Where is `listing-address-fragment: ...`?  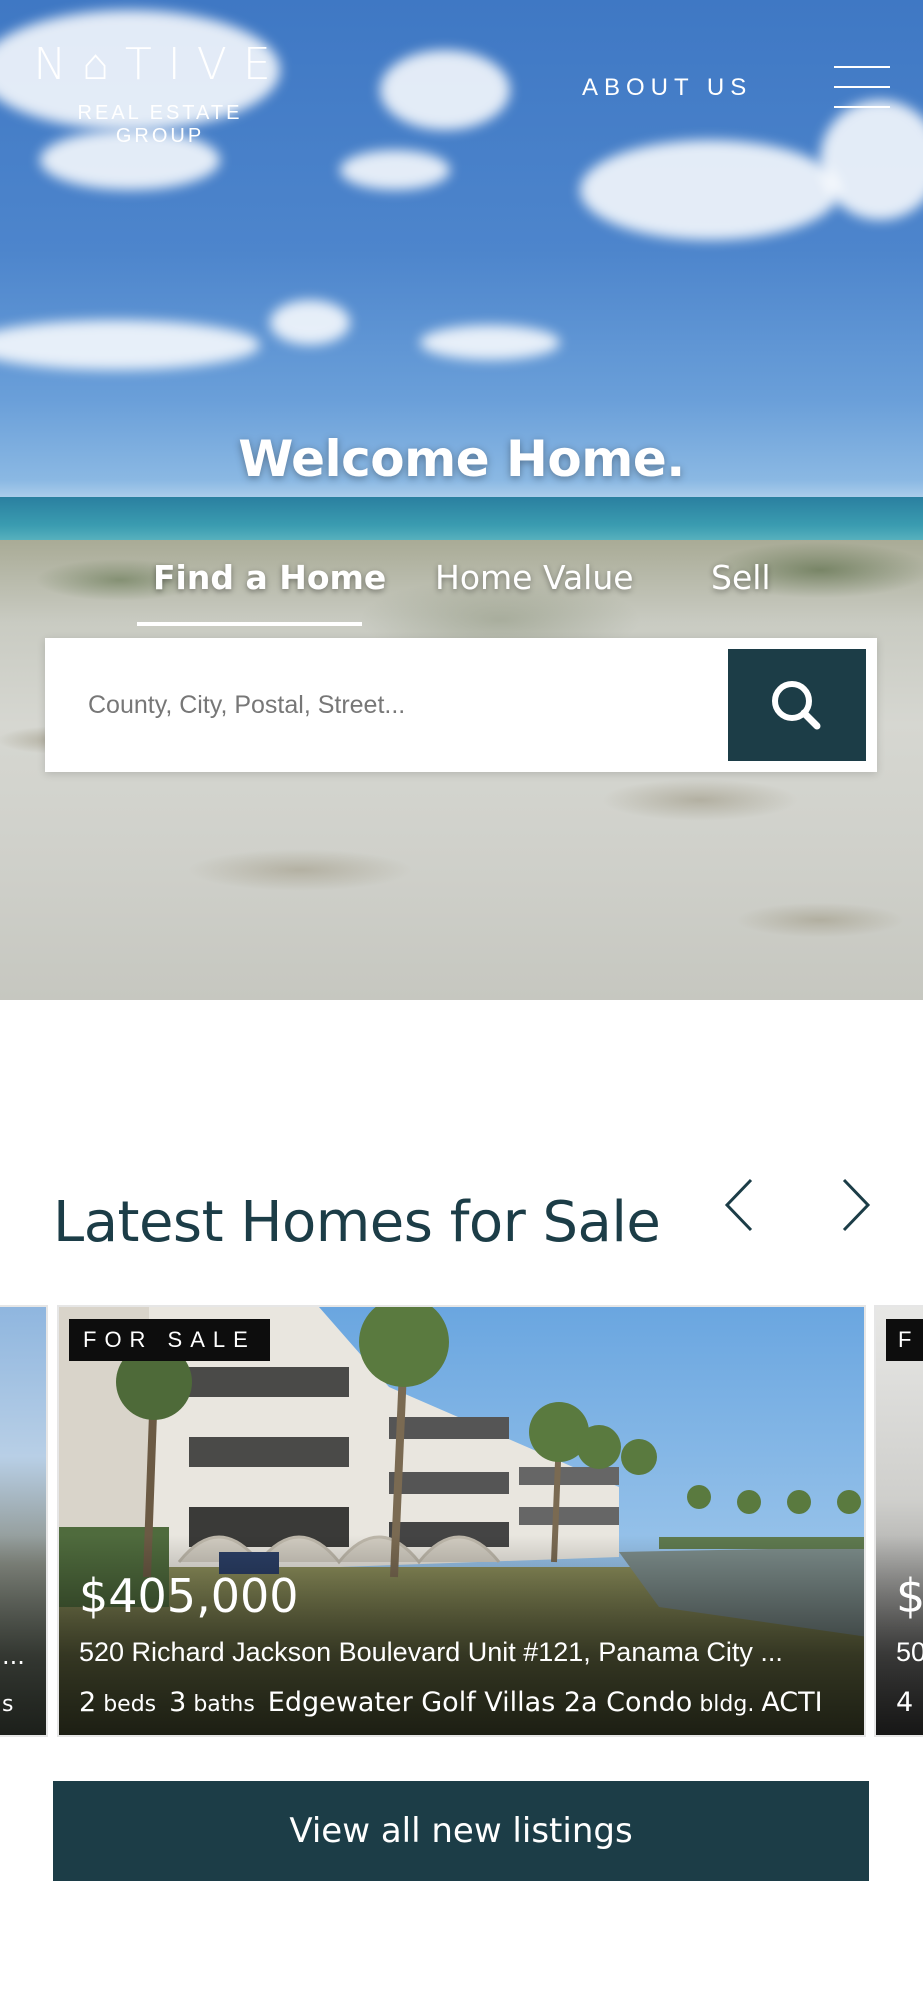 listing-address-fragment: ... is located at coordinates (13, 1656).